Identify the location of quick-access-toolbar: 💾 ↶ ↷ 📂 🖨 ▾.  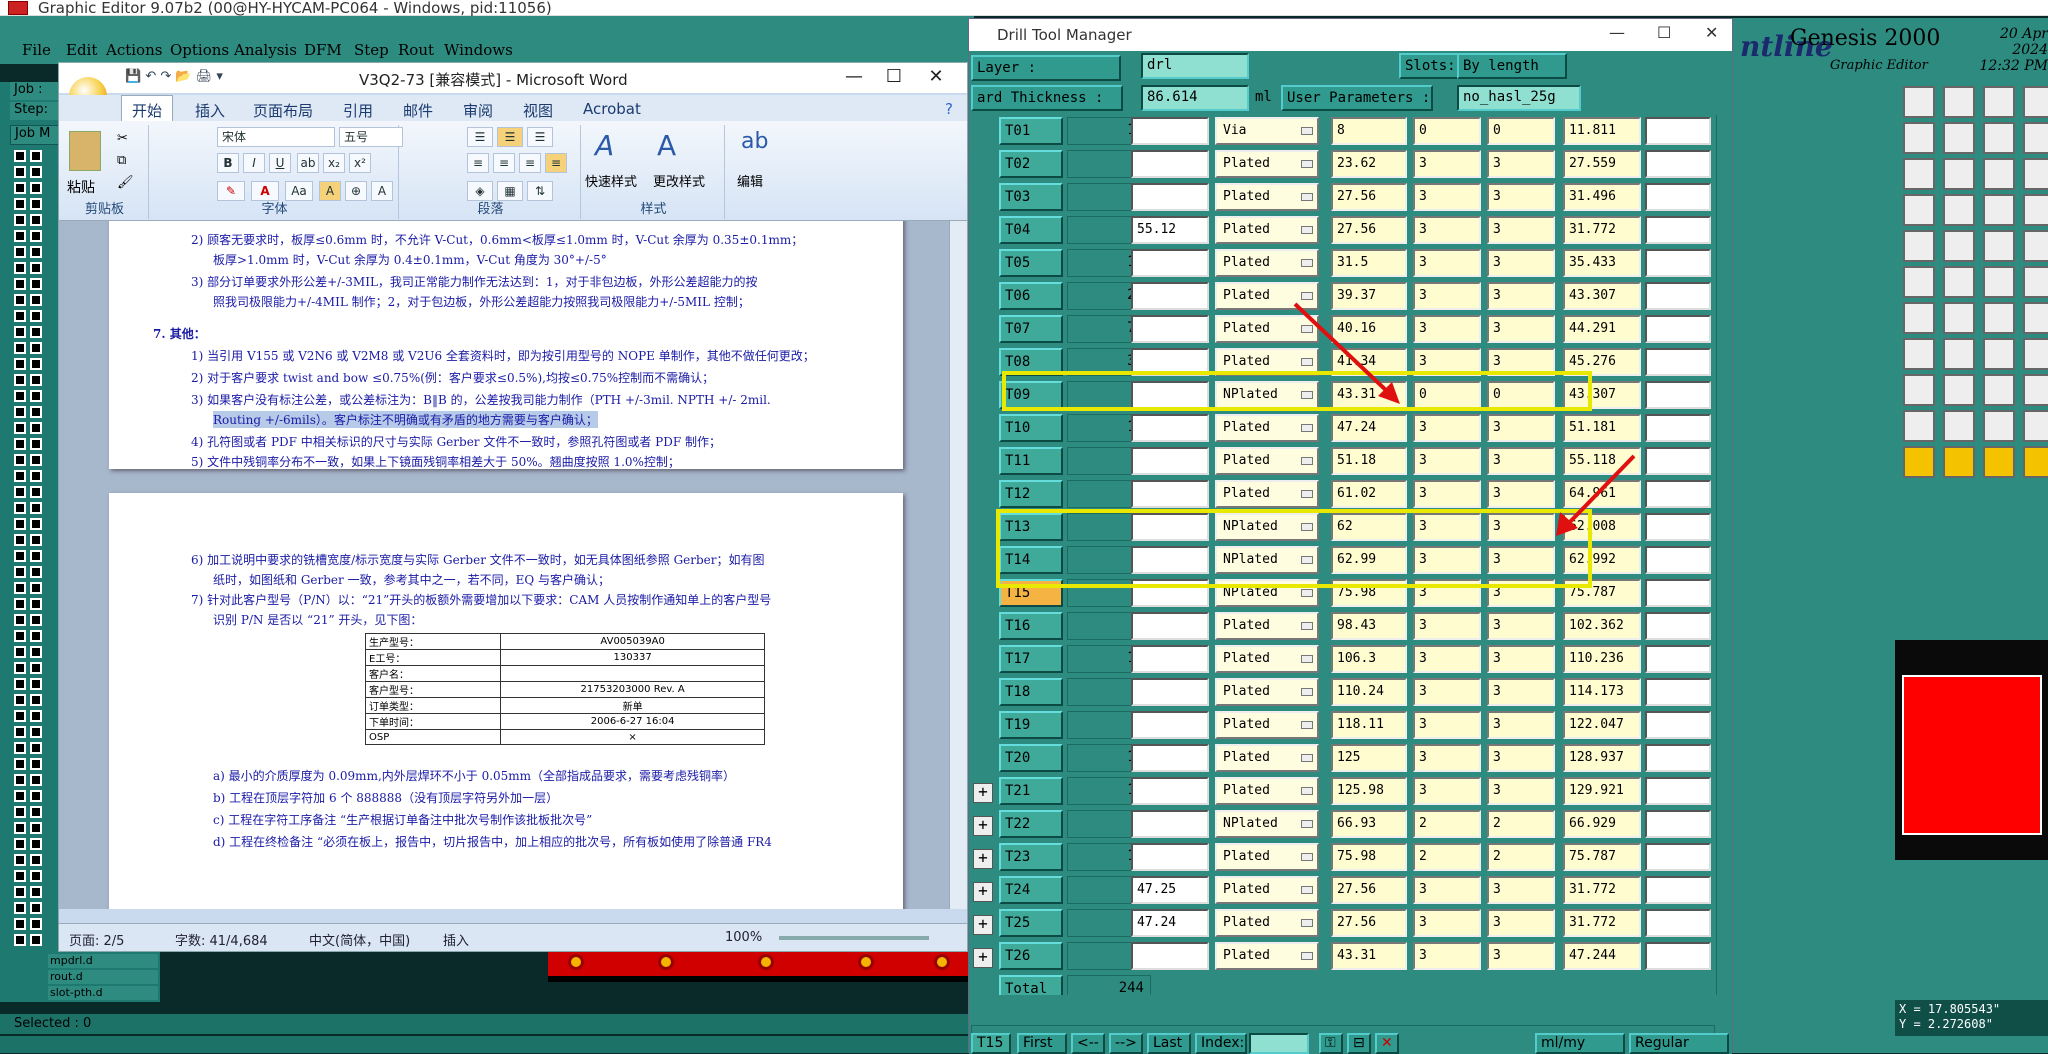
(174, 76).